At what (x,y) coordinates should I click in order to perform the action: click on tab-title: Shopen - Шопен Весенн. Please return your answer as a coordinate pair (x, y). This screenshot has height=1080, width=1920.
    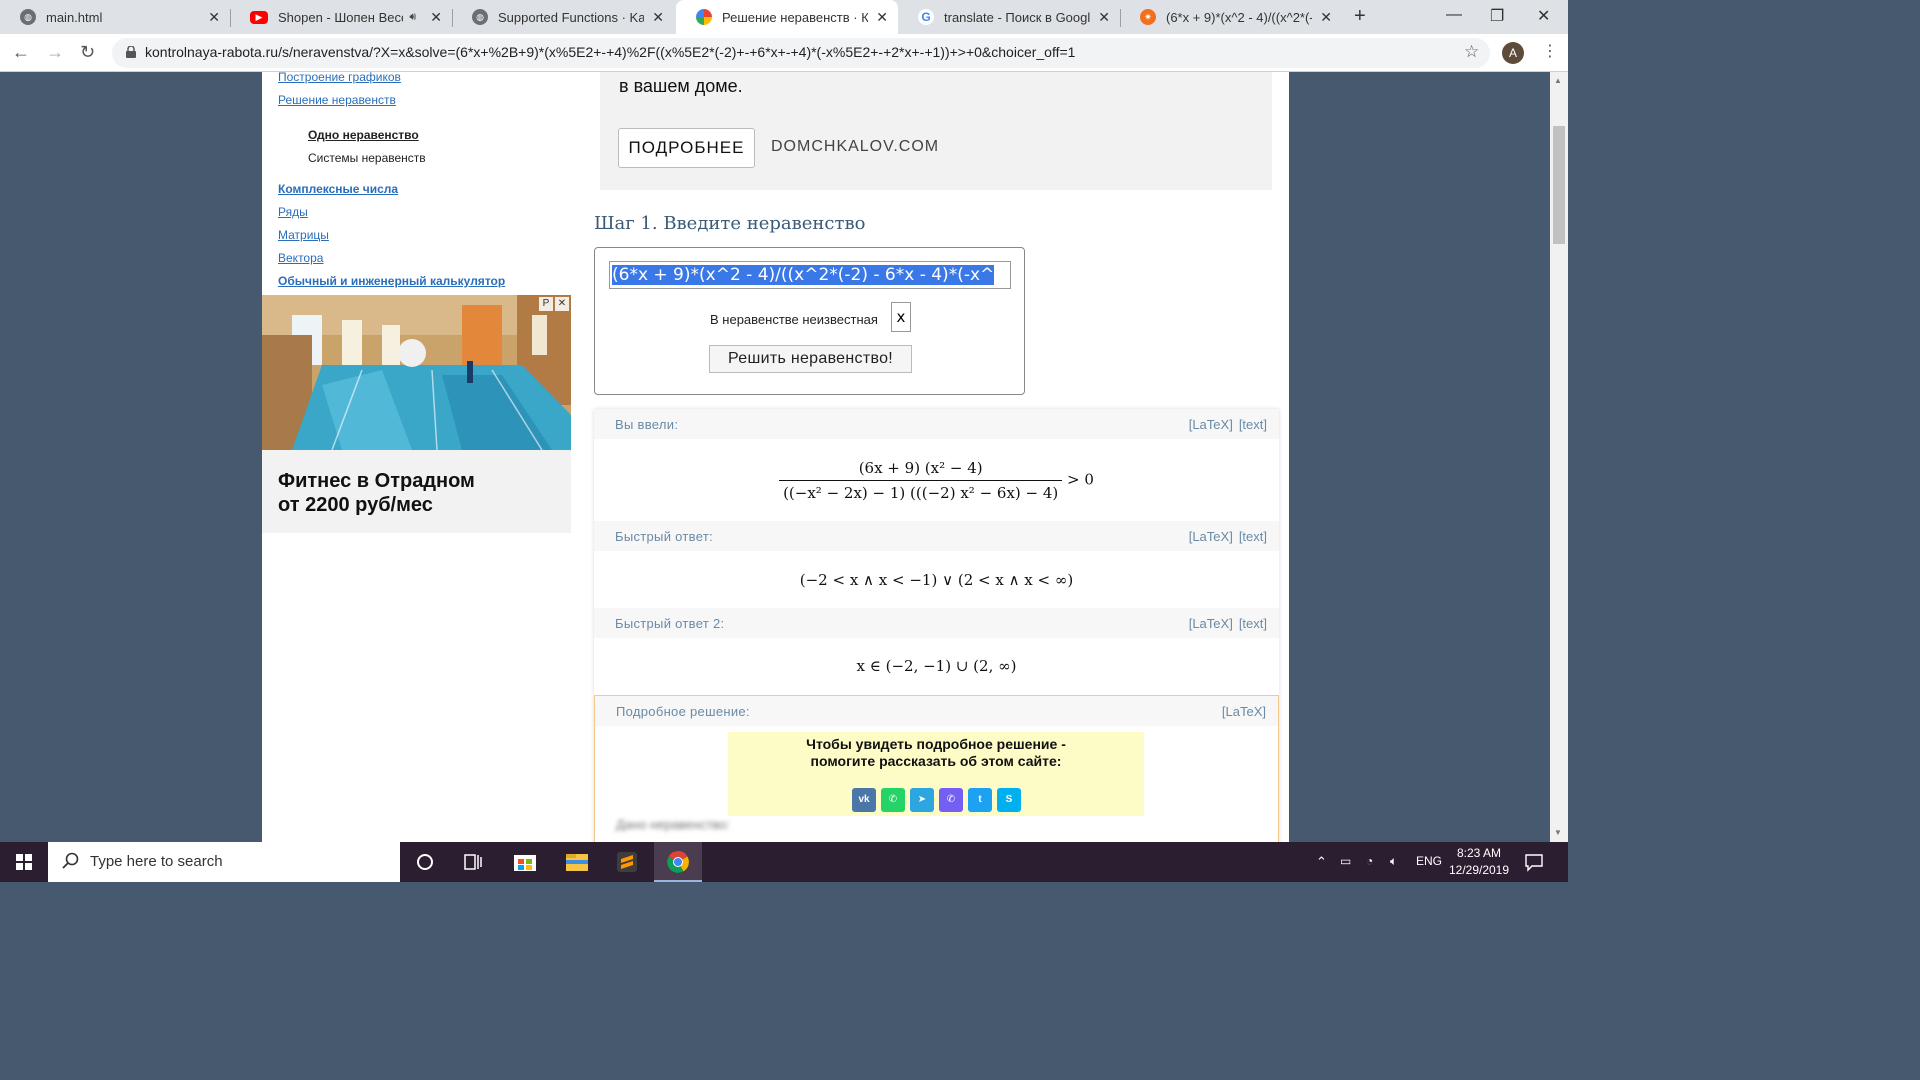
    Looking at the image, I should click on (340, 17).